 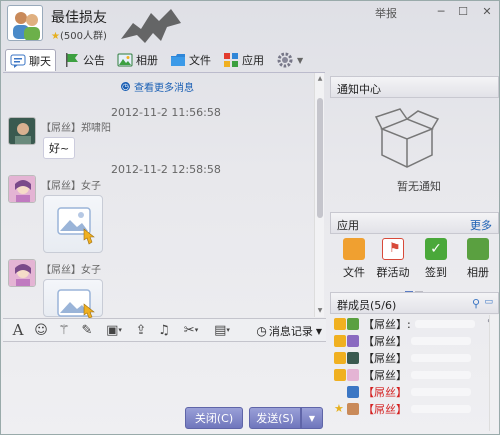 What do you see at coordinates (114, 330) in the screenshot?
I see `image-icon: ▣ ▾` at bounding box center [114, 330].